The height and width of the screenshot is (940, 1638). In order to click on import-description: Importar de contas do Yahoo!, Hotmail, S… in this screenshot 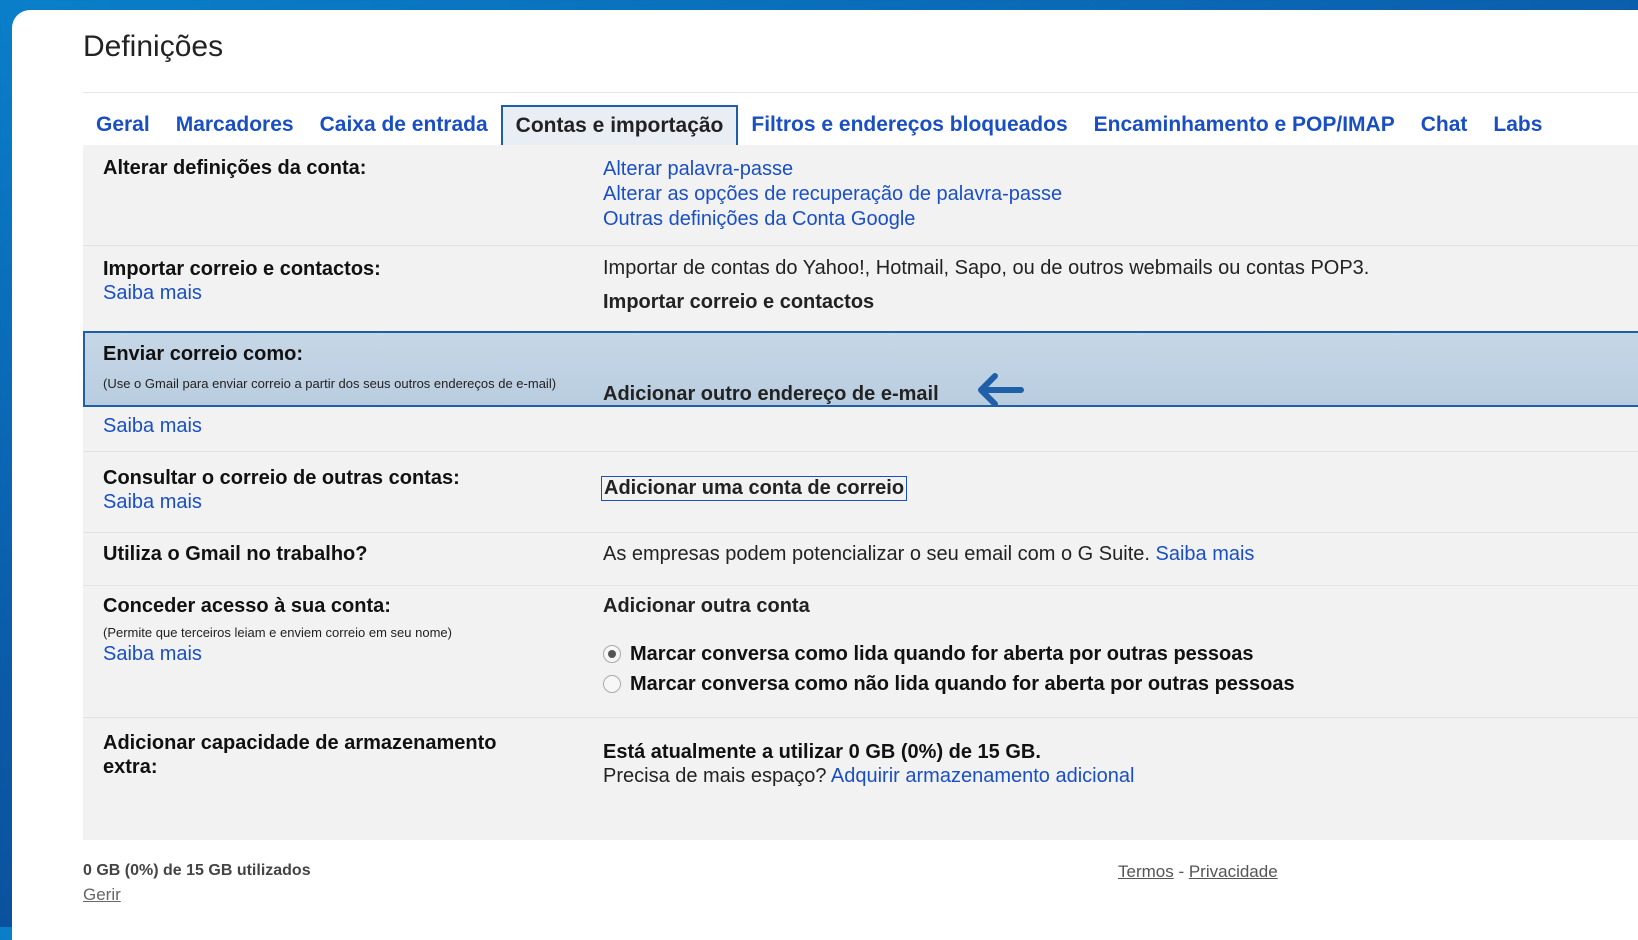, I will do `click(986, 268)`.